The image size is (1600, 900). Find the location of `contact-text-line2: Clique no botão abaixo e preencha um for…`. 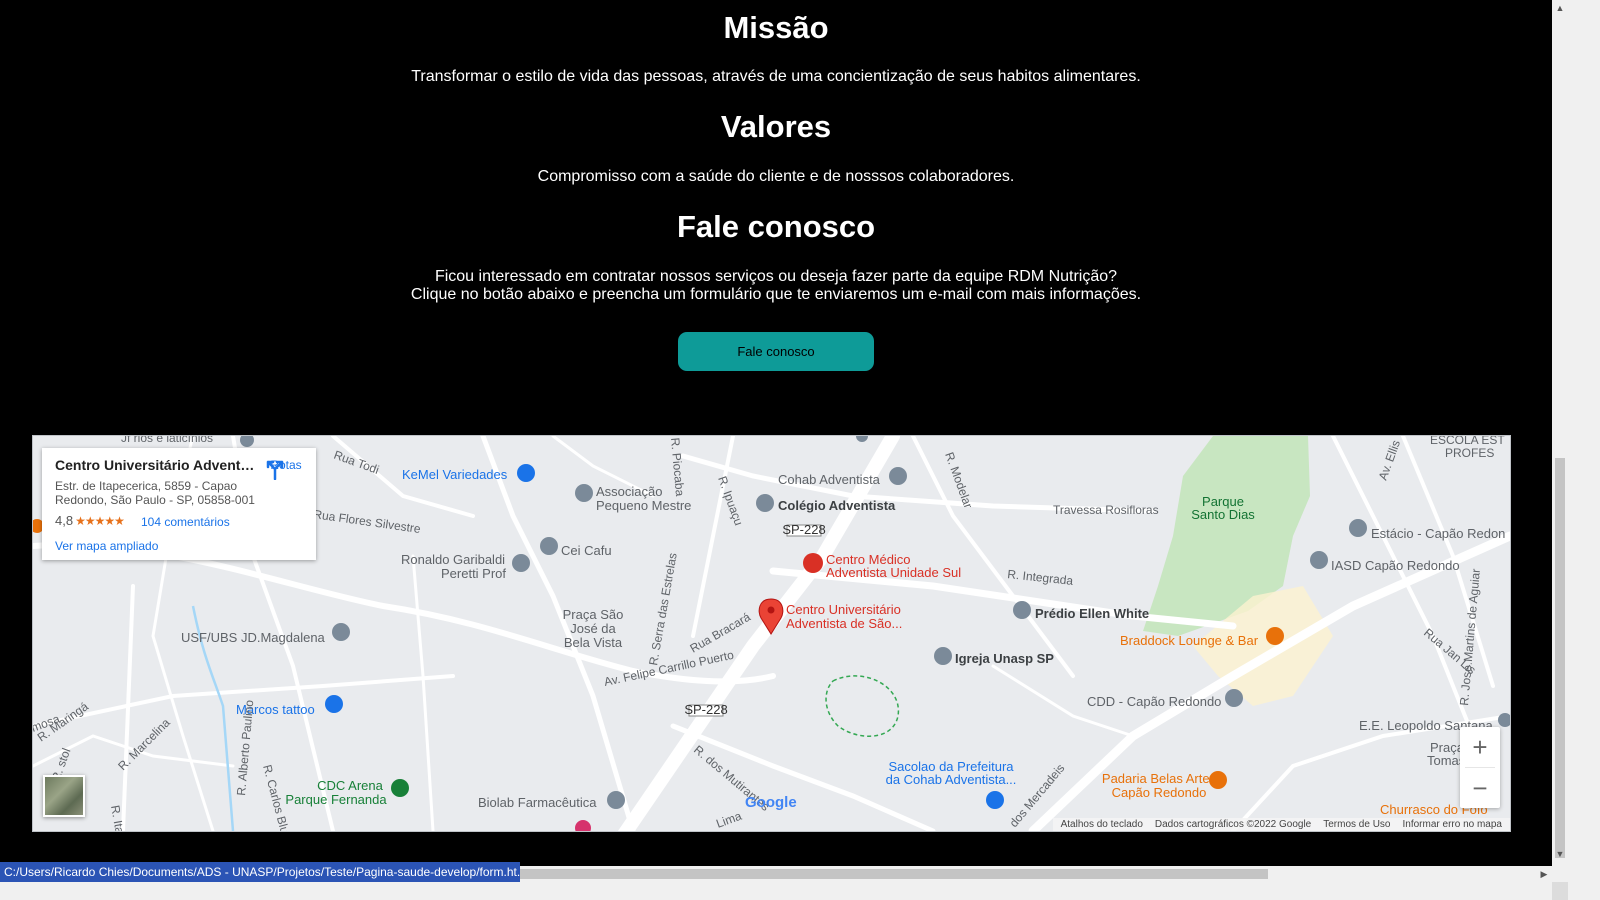

contact-text-line2: Clique no botão abaixo e preencha um for… is located at coordinates (776, 294).